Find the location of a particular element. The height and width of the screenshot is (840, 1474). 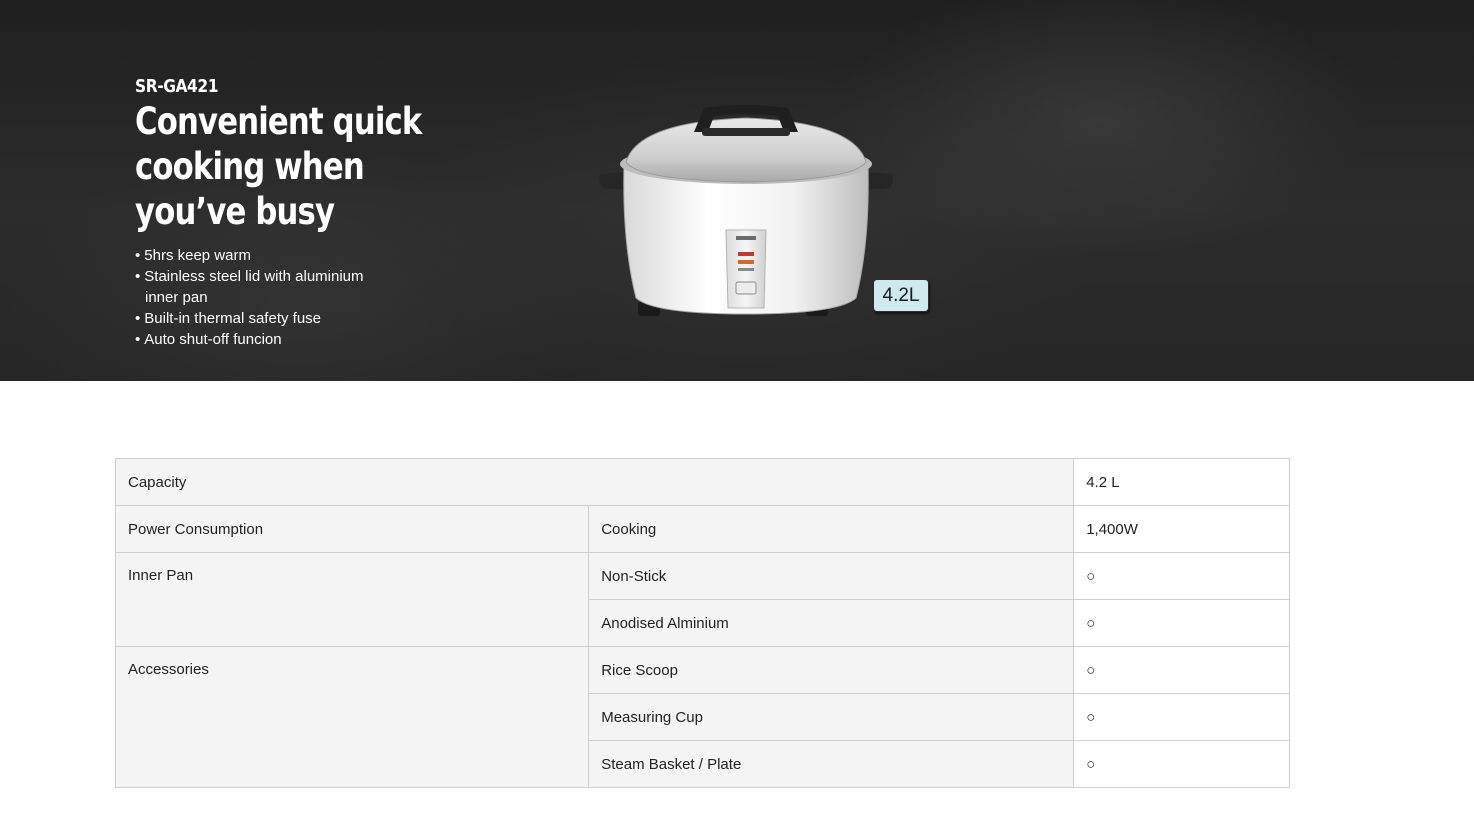

feature-item: Built-in thermal safety fuse is located at coordinates (265, 318).